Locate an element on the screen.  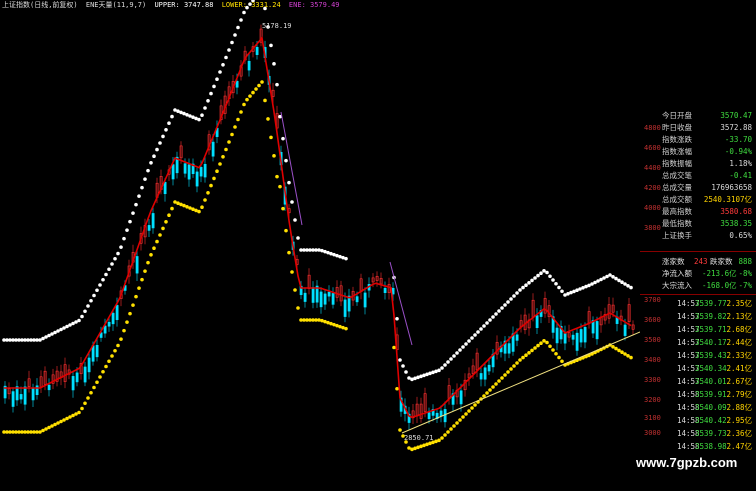
quote-row: 最高指数 3580.68 is located at coordinates (698, 212).